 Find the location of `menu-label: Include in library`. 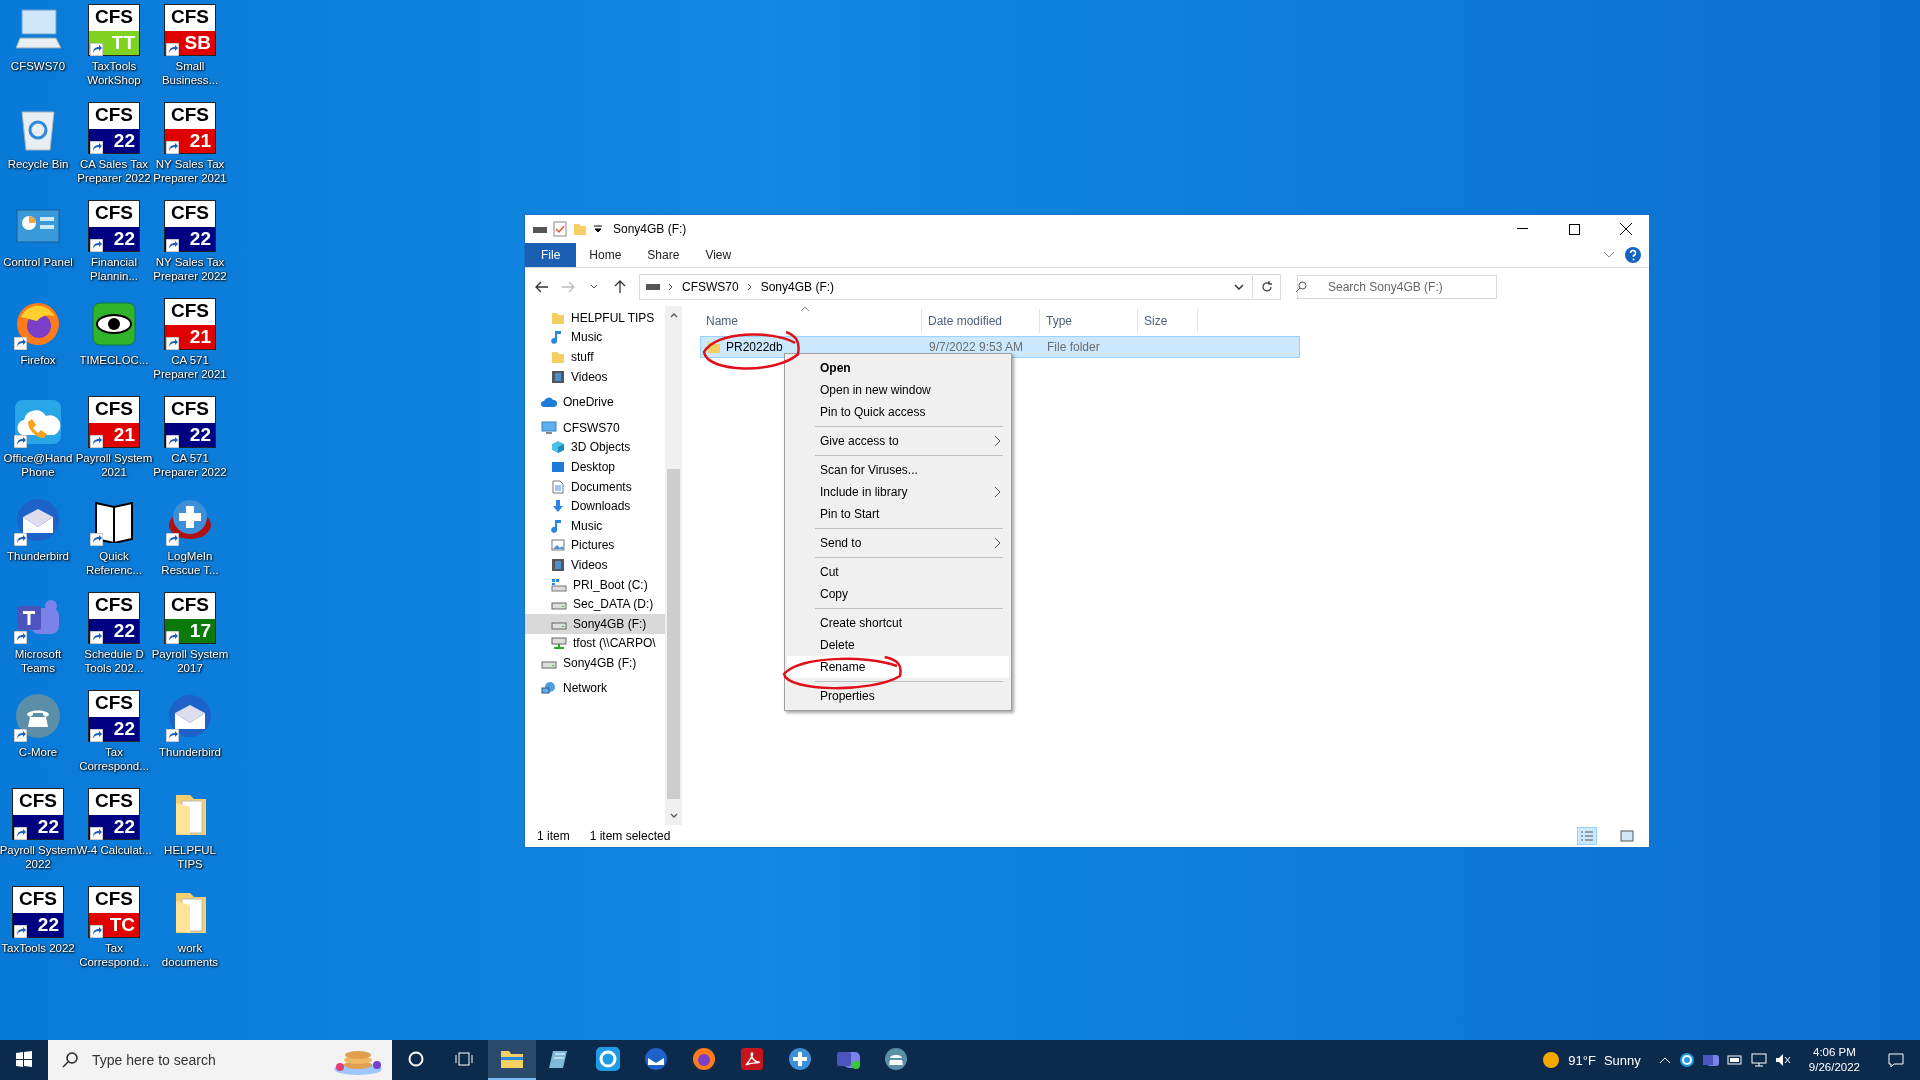

menu-label: Include in library is located at coordinates (864, 492).